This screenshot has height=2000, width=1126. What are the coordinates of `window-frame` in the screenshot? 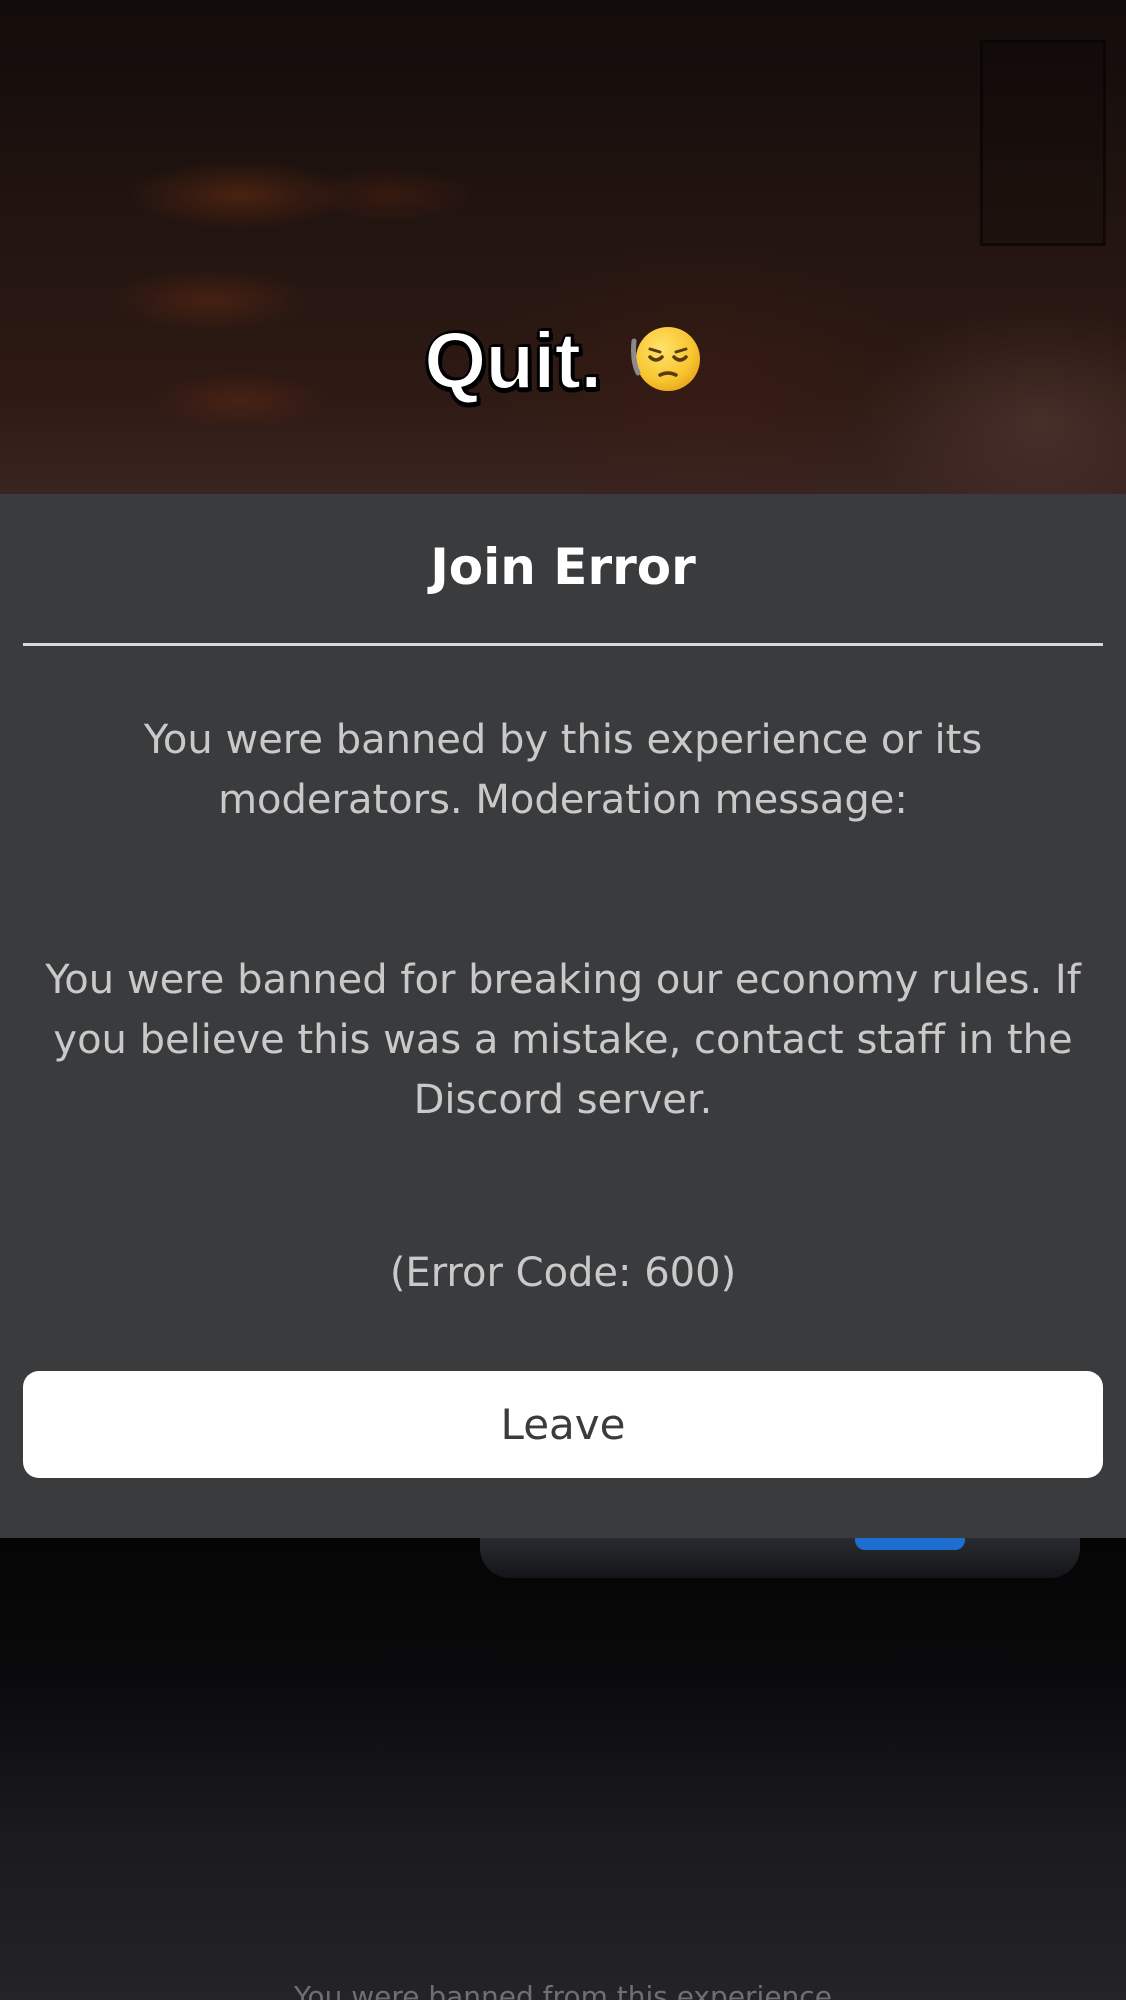 It's located at (1043, 143).